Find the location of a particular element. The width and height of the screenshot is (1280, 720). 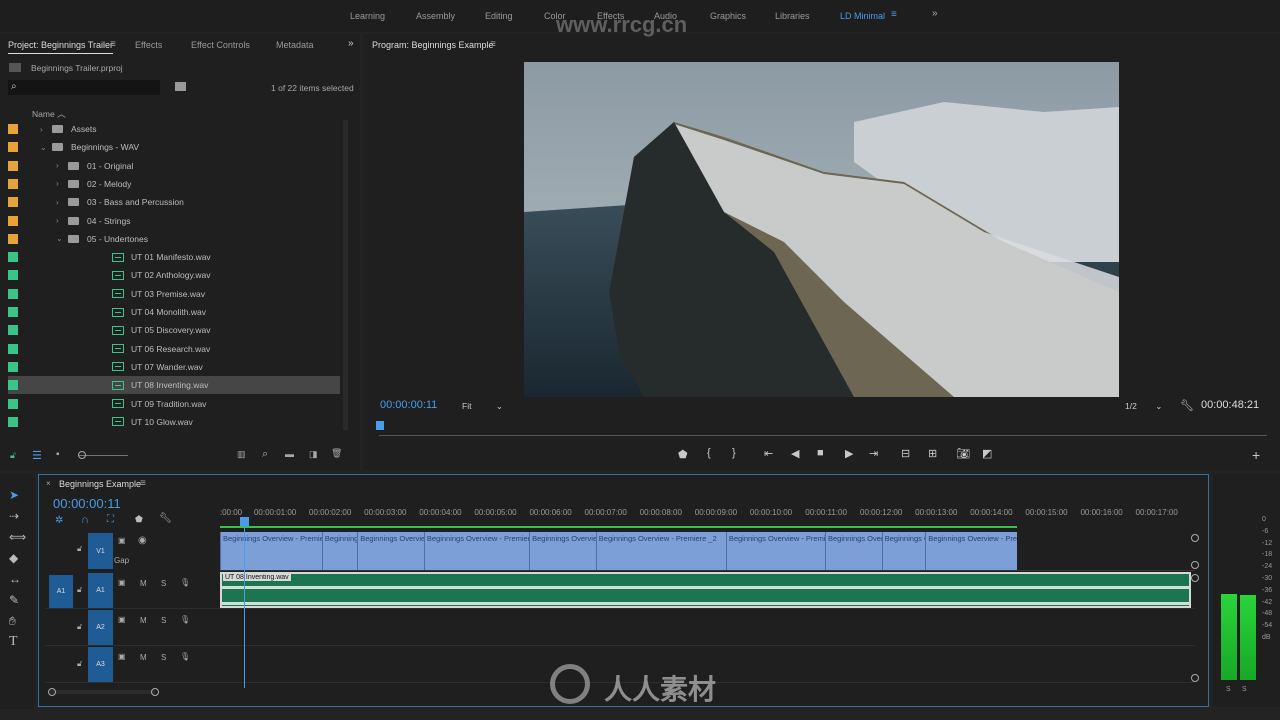

settings-wrench-icon: 🔧︎ is located at coordinates (1187, 405).